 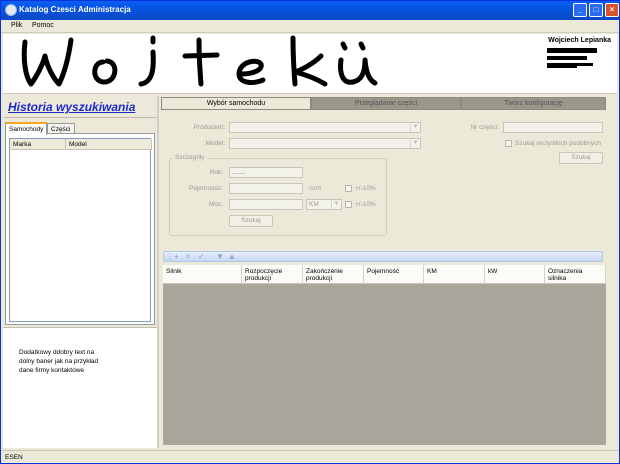 What do you see at coordinates (206, 188) in the screenshot?
I see `pojemnosc-label: Pojemność:` at bounding box center [206, 188].